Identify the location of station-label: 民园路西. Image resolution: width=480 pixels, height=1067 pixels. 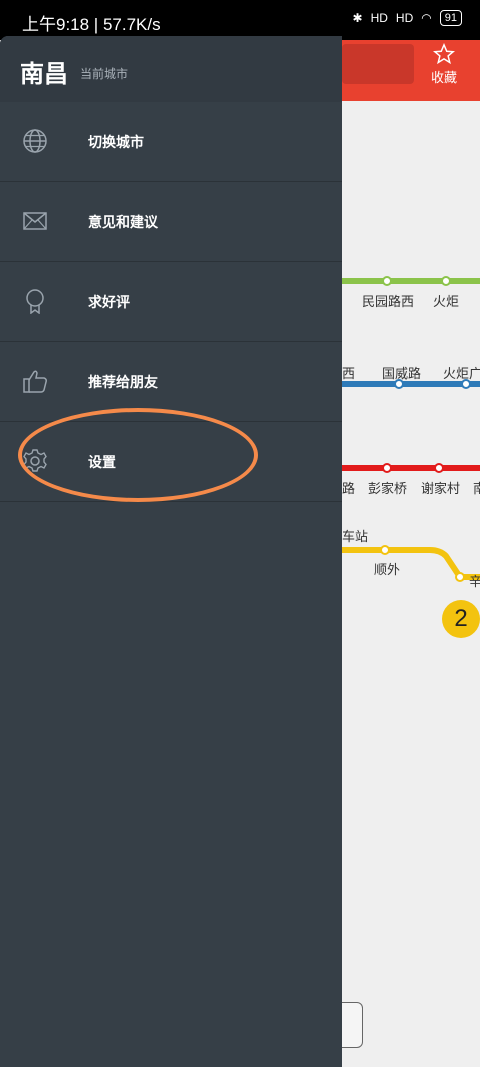
(388, 300).